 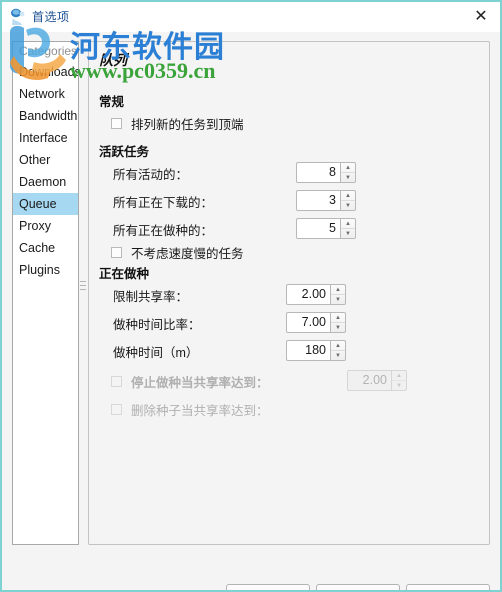 I want to click on splitter-grip, so click(x=83, y=287).